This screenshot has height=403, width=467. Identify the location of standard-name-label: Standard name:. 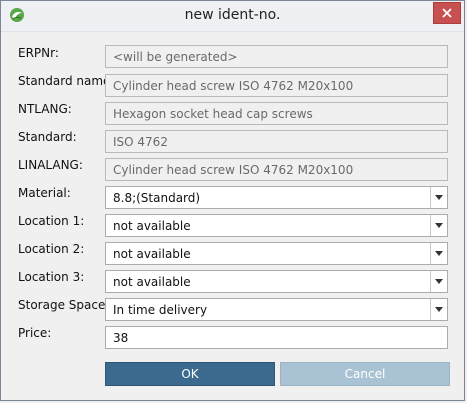
(66, 81).